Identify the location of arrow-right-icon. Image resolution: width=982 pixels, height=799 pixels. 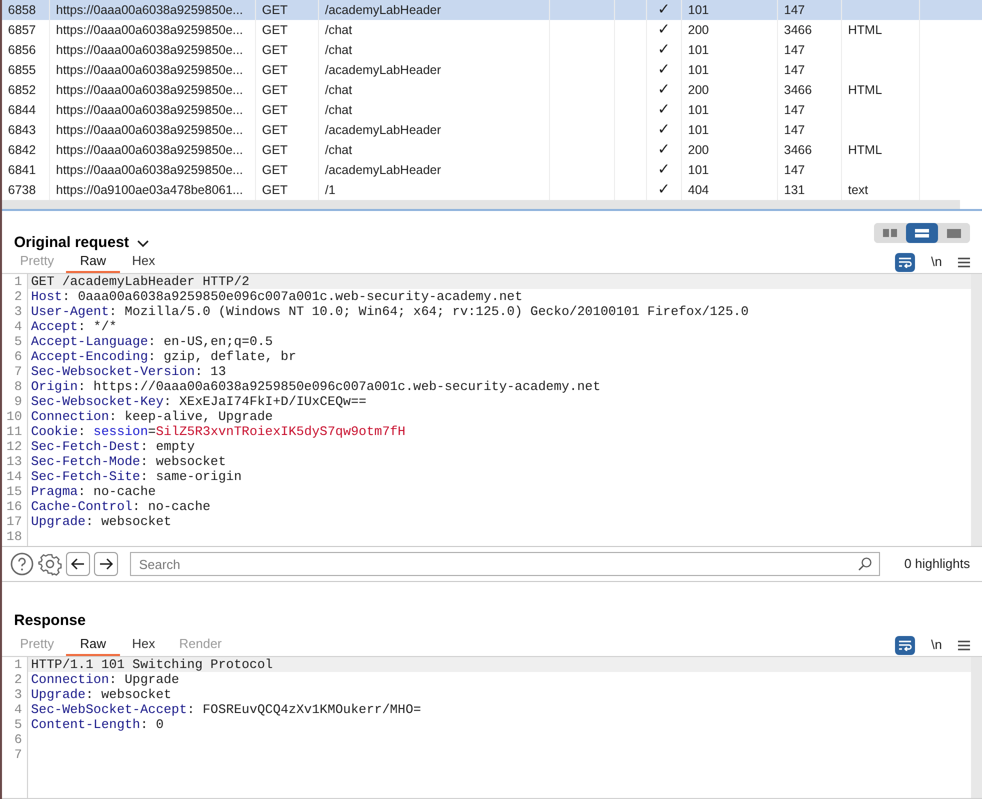
(106, 564).